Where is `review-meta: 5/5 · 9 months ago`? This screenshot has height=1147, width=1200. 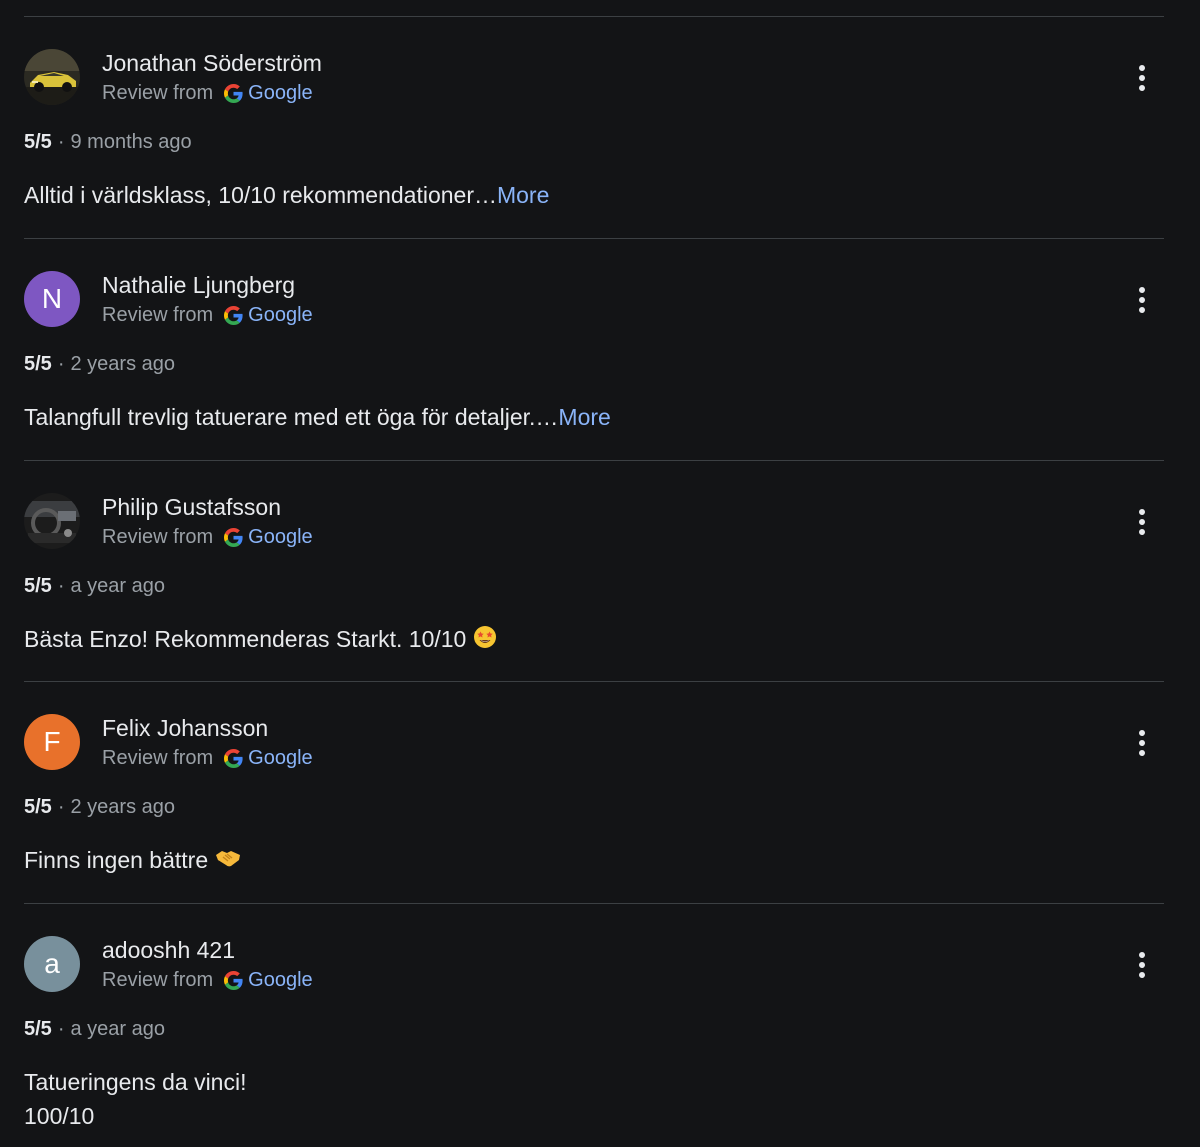 review-meta: 5/5 · 9 months ago is located at coordinates (108, 142).